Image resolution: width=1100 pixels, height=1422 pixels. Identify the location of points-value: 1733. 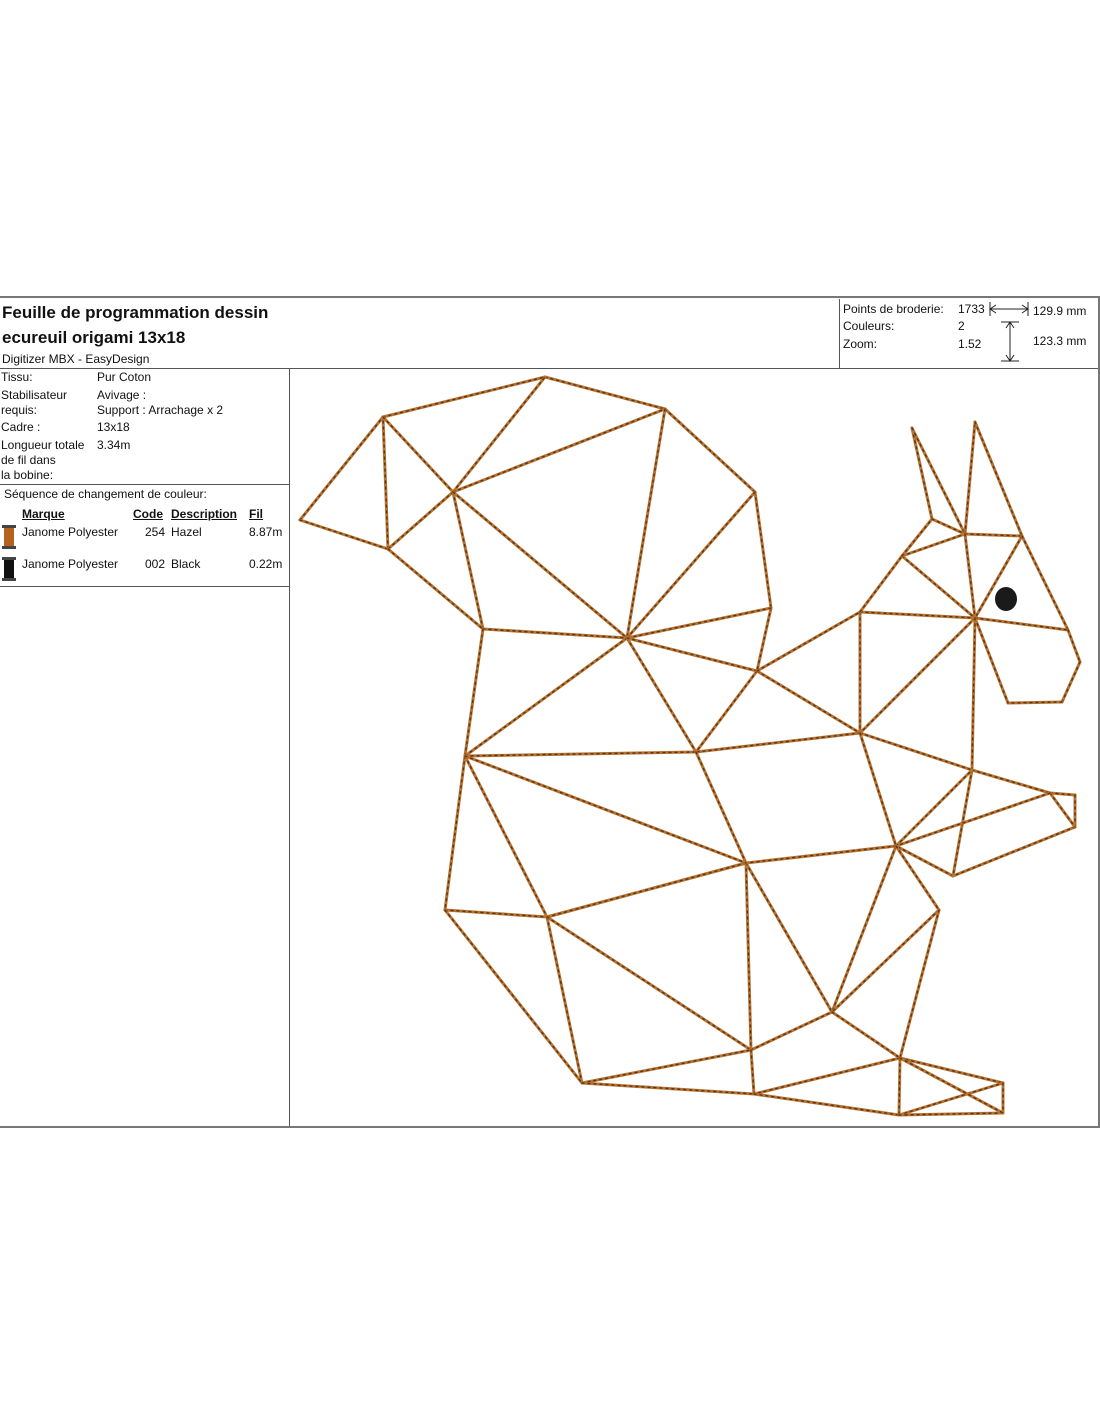
(971, 309).